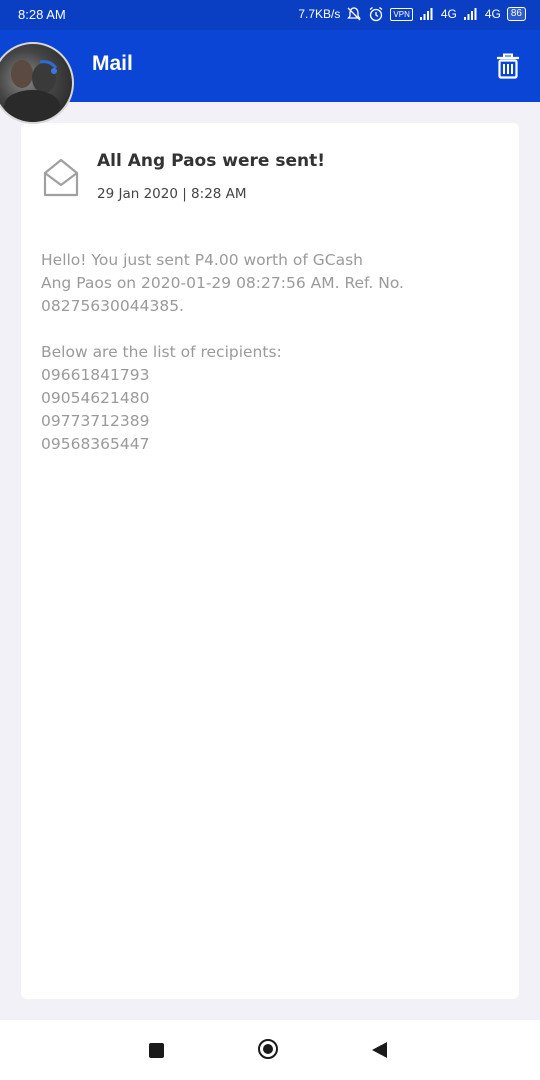 The height and width of the screenshot is (1080, 540). Describe the element at coordinates (112, 63) in the screenshot. I see `page-title: Mail` at that location.